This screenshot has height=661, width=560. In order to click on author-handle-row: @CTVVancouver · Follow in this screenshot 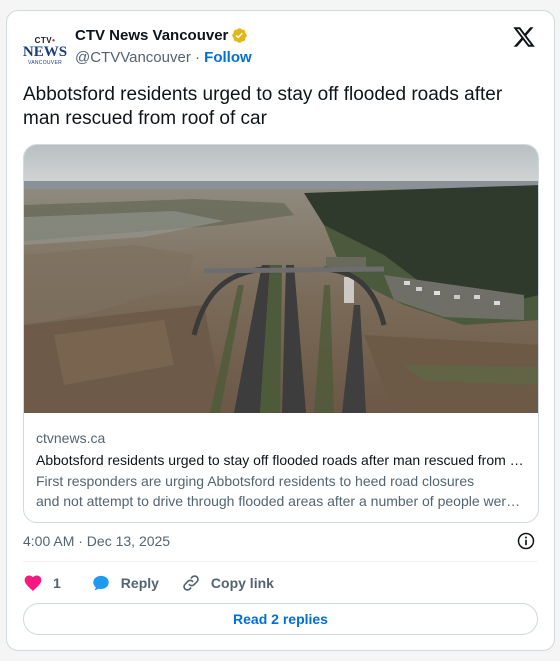, I will do `click(163, 57)`.